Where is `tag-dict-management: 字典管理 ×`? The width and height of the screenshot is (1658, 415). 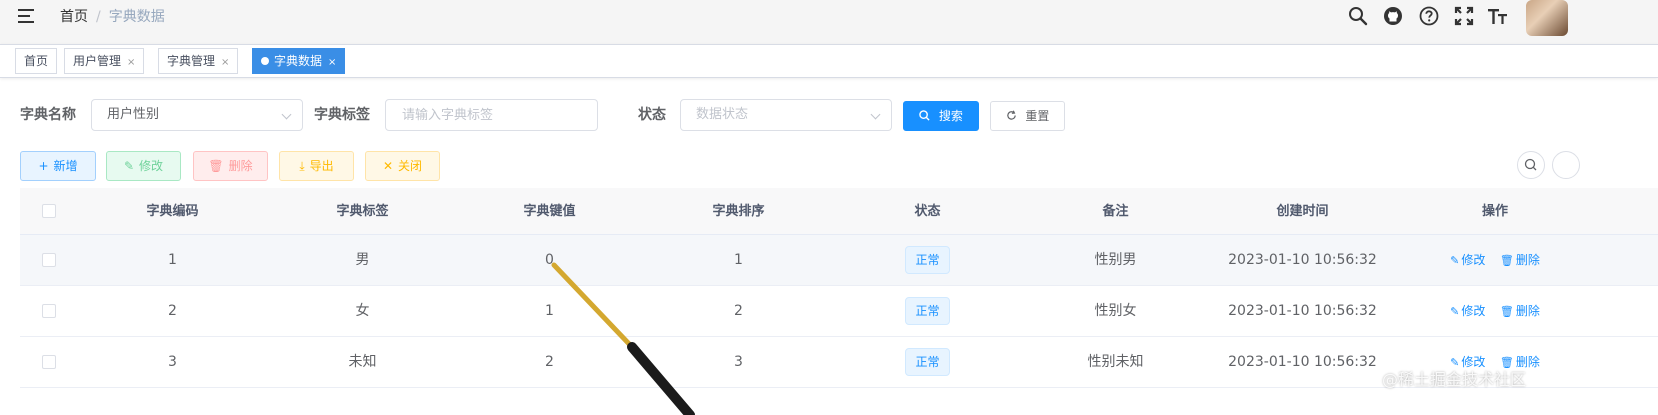 tag-dict-management: 字典管理 × is located at coordinates (198, 61).